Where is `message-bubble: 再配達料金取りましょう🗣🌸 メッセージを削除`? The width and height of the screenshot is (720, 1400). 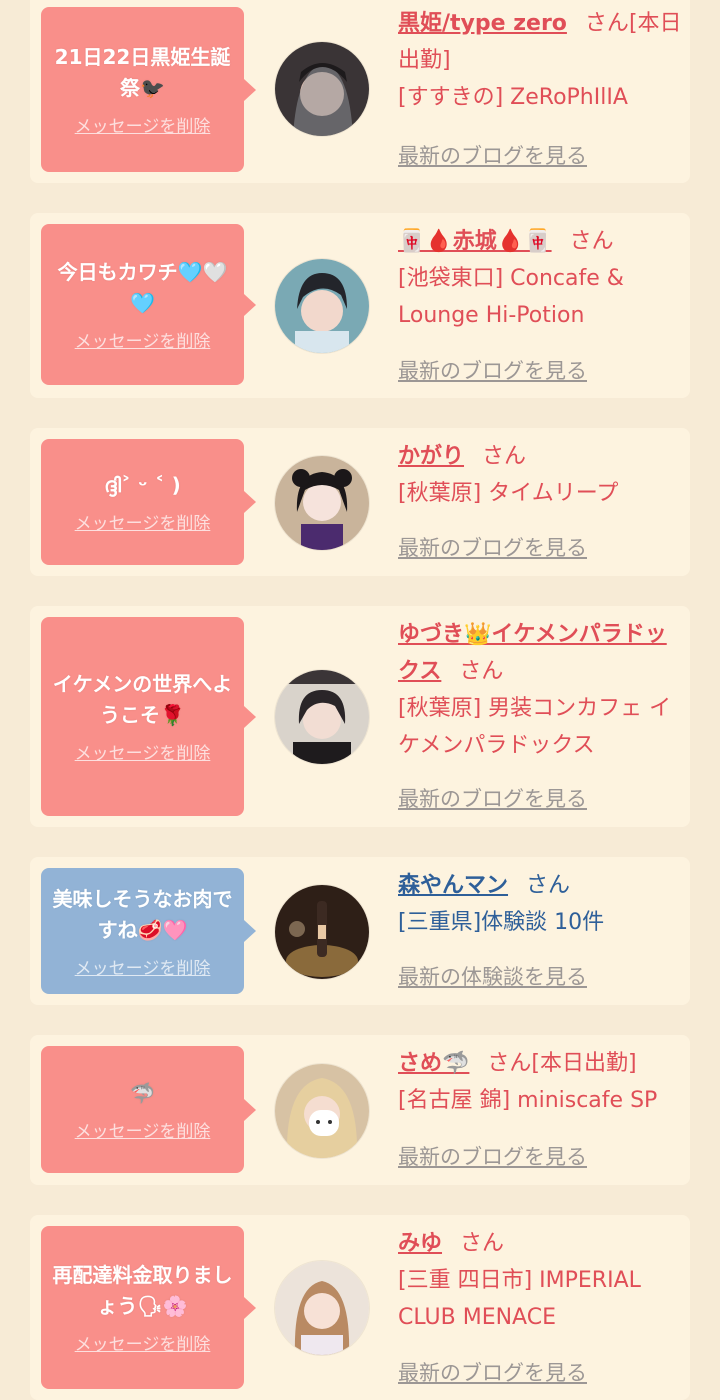
message-bubble: 再配達料金取りましょう🗣🌸 メッセージを削除 is located at coordinates (148, 1307).